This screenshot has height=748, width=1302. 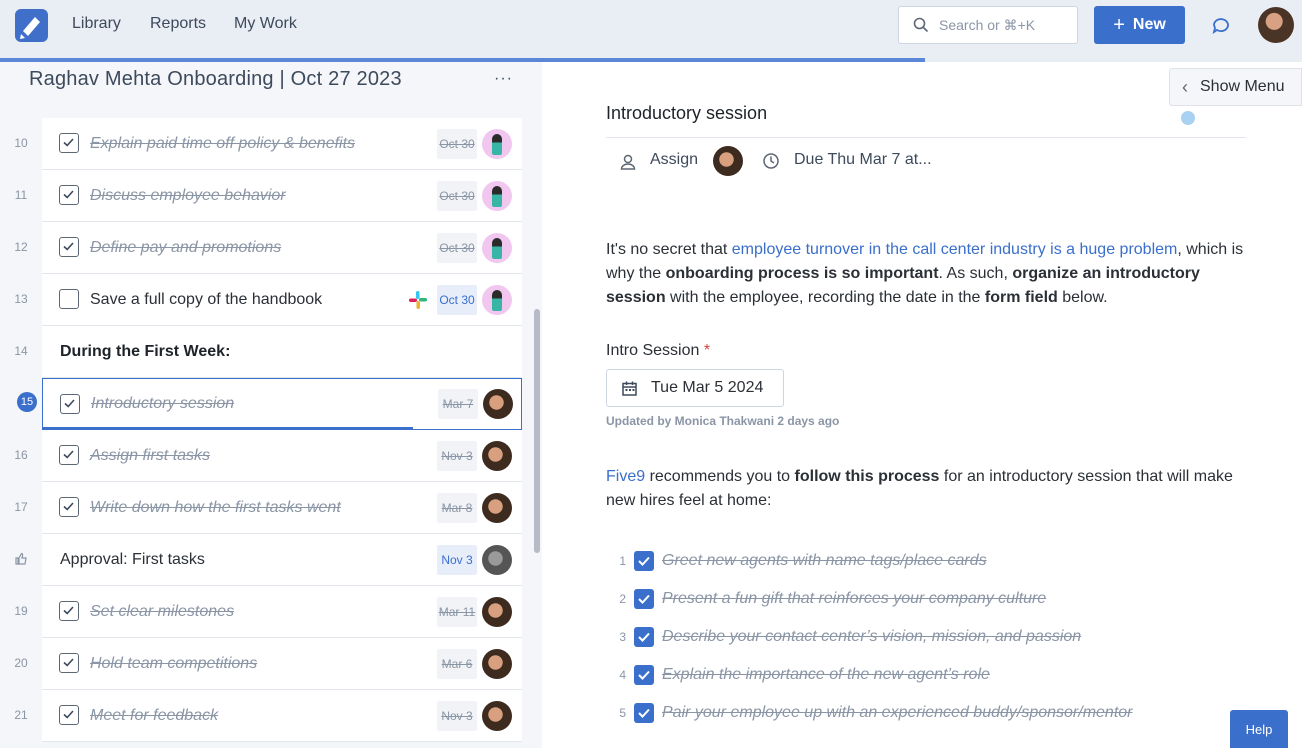 What do you see at coordinates (265, 24) in the screenshot?
I see `nav-my-work-link: My Work` at bounding box center [265, 24].